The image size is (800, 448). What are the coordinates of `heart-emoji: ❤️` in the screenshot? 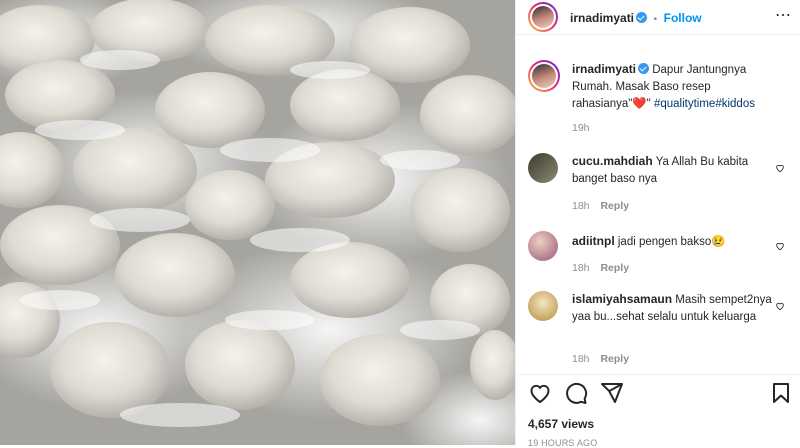 It's located at (639, 104).